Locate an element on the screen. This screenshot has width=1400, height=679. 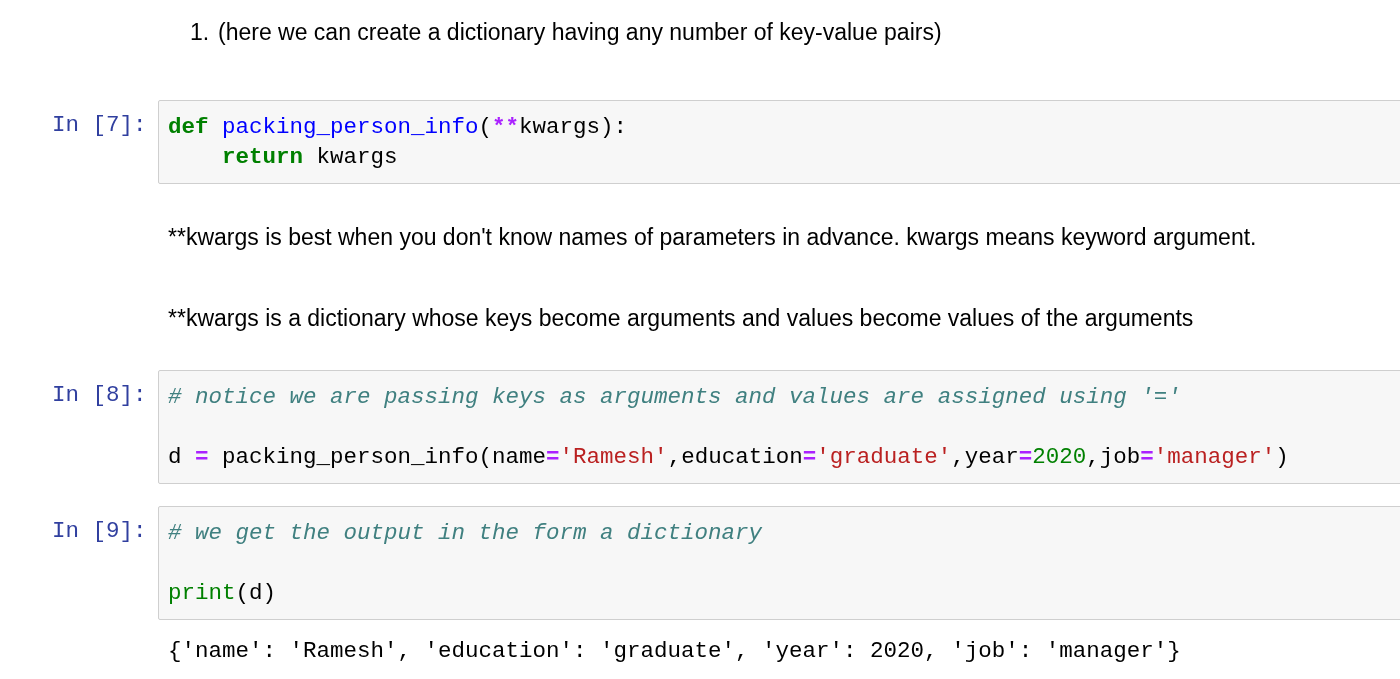
list-number: 1. is located at coordinates (200, 32).